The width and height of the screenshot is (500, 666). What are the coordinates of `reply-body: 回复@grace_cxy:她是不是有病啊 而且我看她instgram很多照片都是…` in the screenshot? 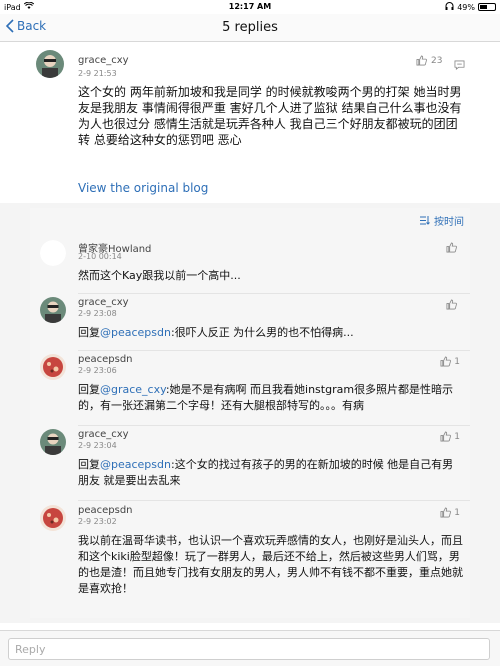 It's located at (270, 398).